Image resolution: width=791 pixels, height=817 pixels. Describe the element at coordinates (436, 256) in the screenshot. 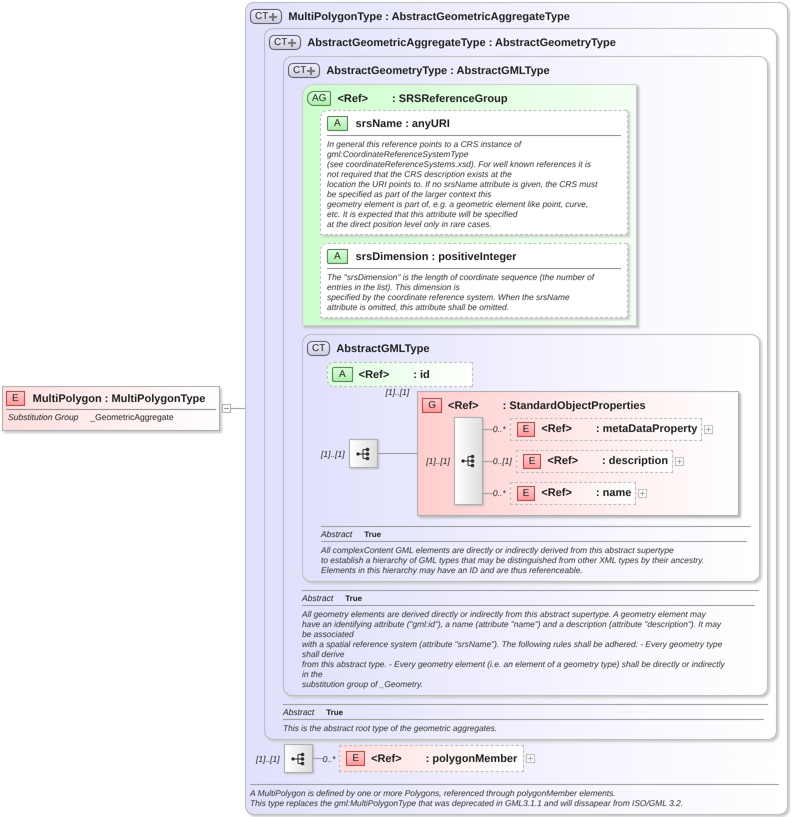

I see `attribute-title: srsDimension : positiveInteger` at that location.